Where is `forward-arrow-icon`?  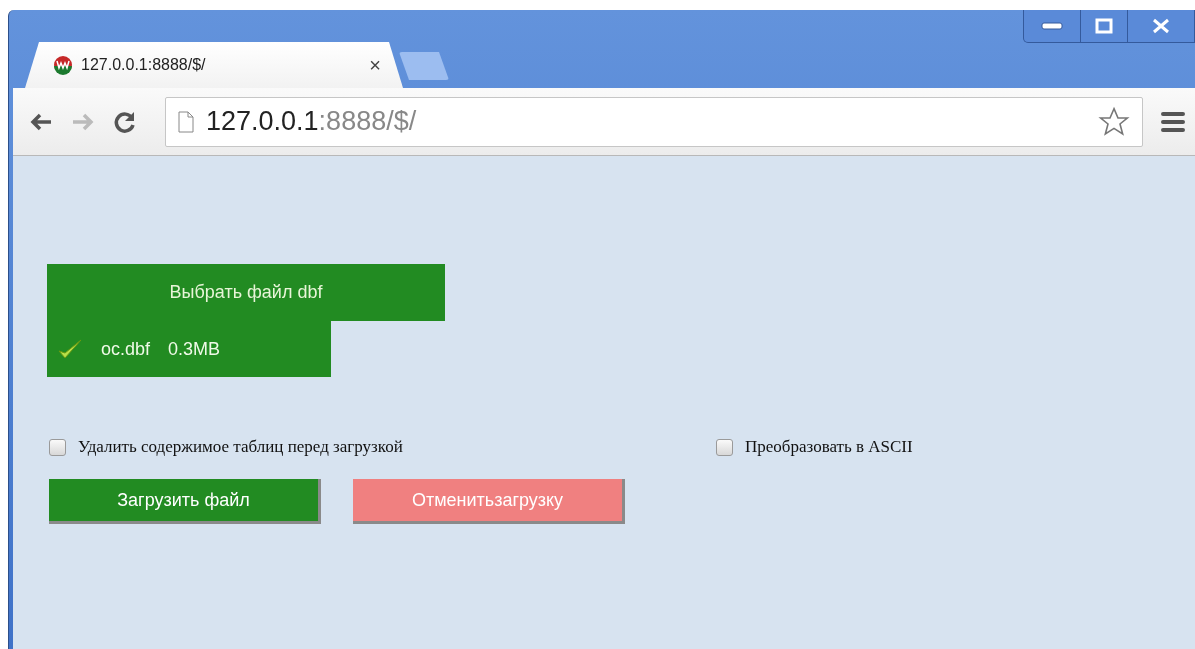 forward-arrow-icon is located at coordinates (83, 121).